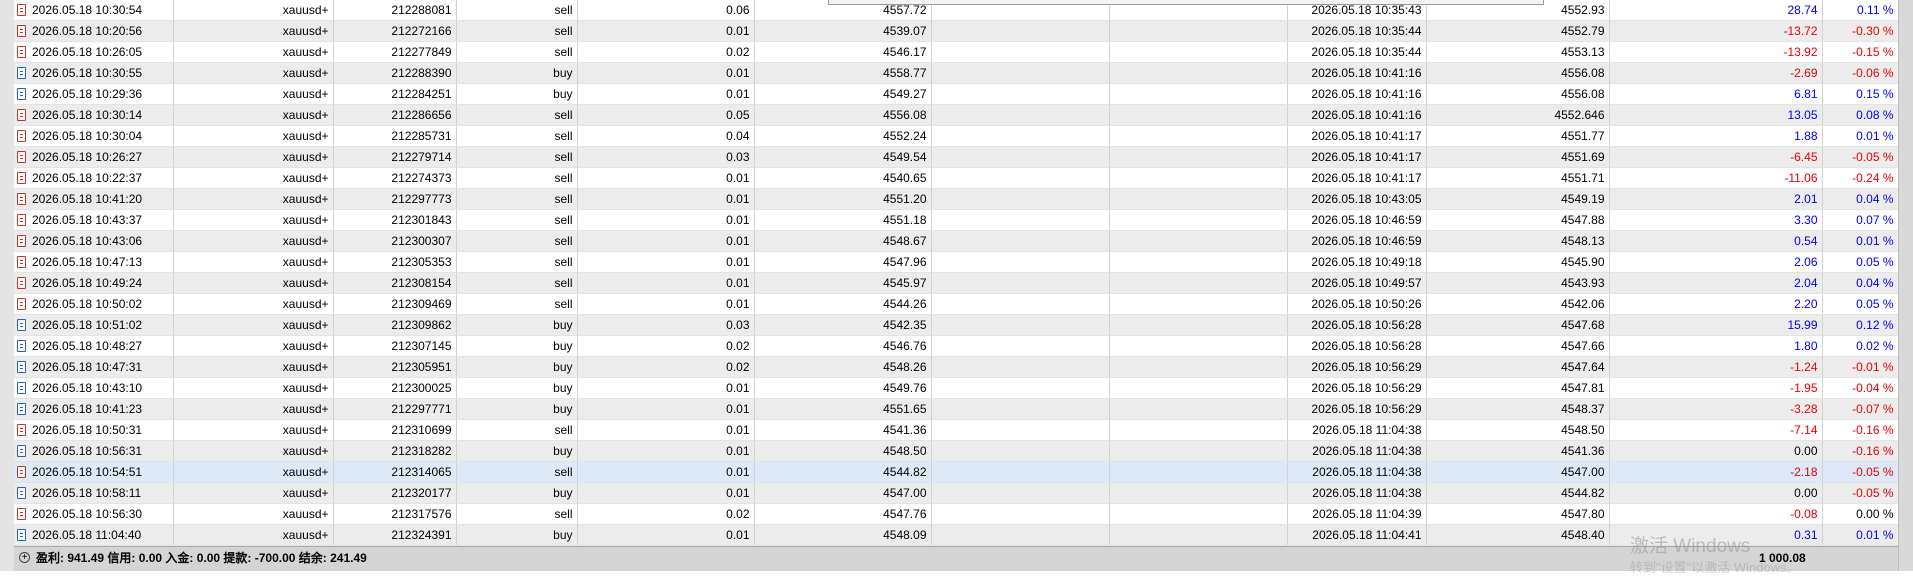 The width and height of the screenshot is (1913, 576). What do you see at coordinates (1860, 304) in the screenshot?
I see `profit-percent-cell: 0.05 %` at bounding box center [1860, 304].